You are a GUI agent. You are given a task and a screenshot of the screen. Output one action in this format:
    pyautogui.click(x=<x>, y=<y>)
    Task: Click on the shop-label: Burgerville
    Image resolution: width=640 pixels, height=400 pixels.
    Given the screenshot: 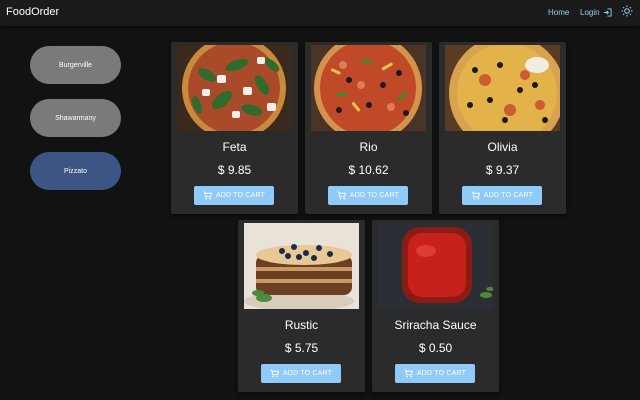 What is the action you would take?
    pyautogui.click(x=75, y=65)
    